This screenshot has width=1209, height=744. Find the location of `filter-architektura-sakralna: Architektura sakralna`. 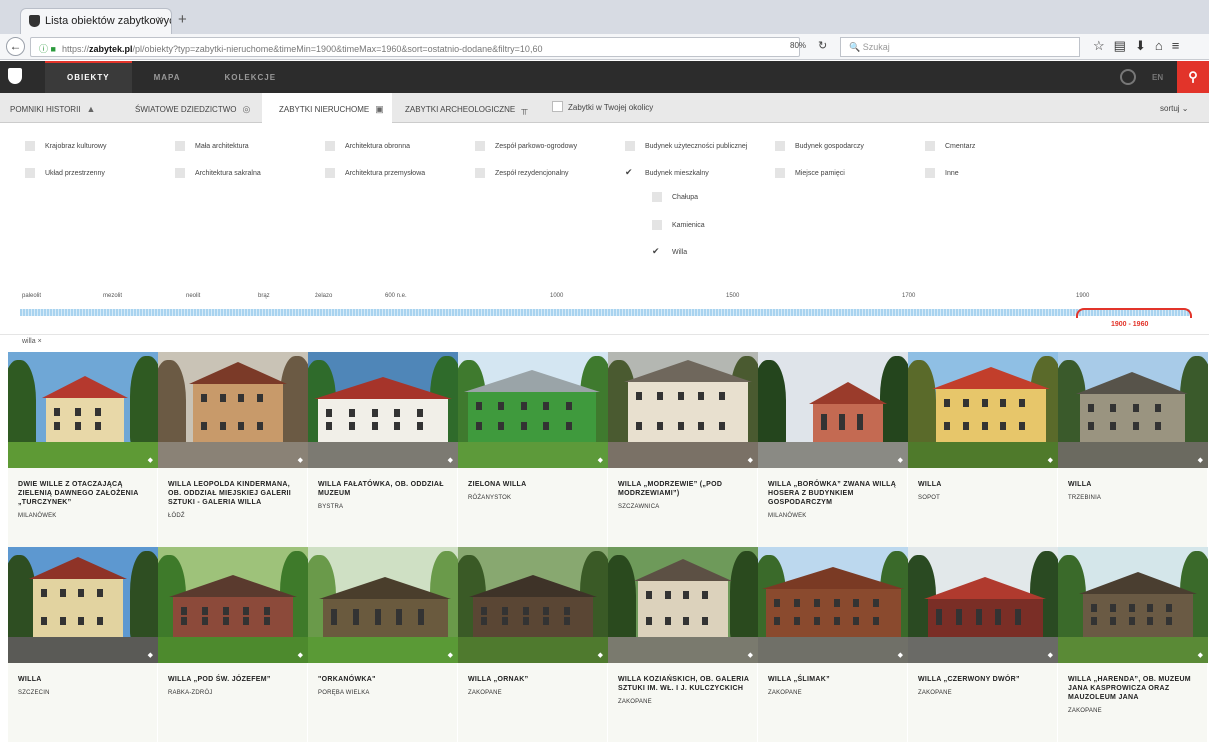

filter-architektura-sakralna: Architektura sakralna is located at coordinates (218, 173).